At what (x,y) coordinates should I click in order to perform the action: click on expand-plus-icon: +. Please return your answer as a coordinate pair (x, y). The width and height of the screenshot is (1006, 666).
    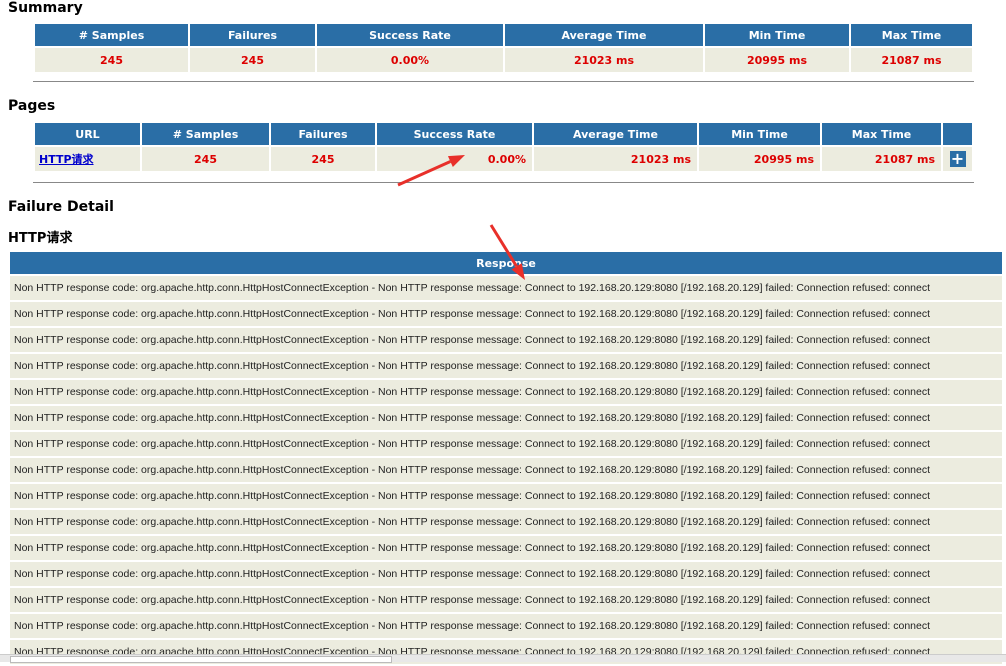
    Looking at the image, I should click on (957, 159).